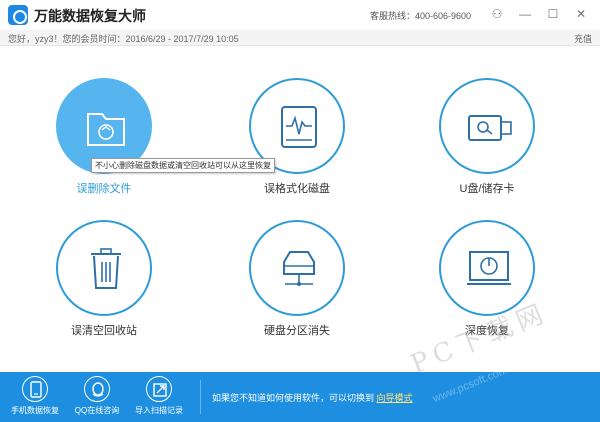  Describe the element at coordinates (490, 128) in the screenshot. I see `usb-drive-icon` at that location.